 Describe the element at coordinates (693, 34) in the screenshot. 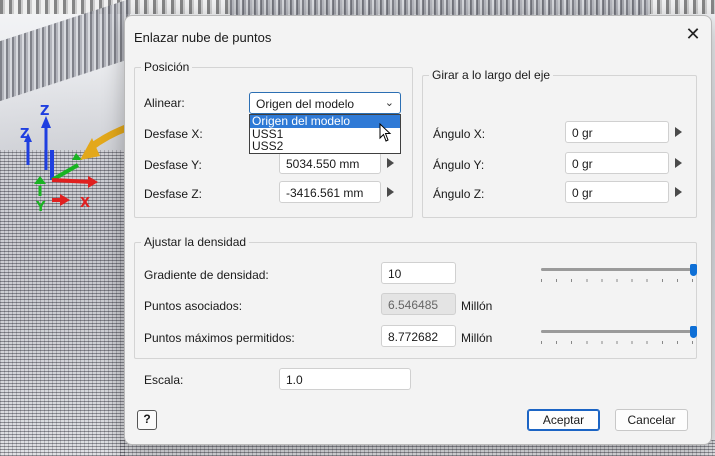

I see `close-icon: ✕` at that location.